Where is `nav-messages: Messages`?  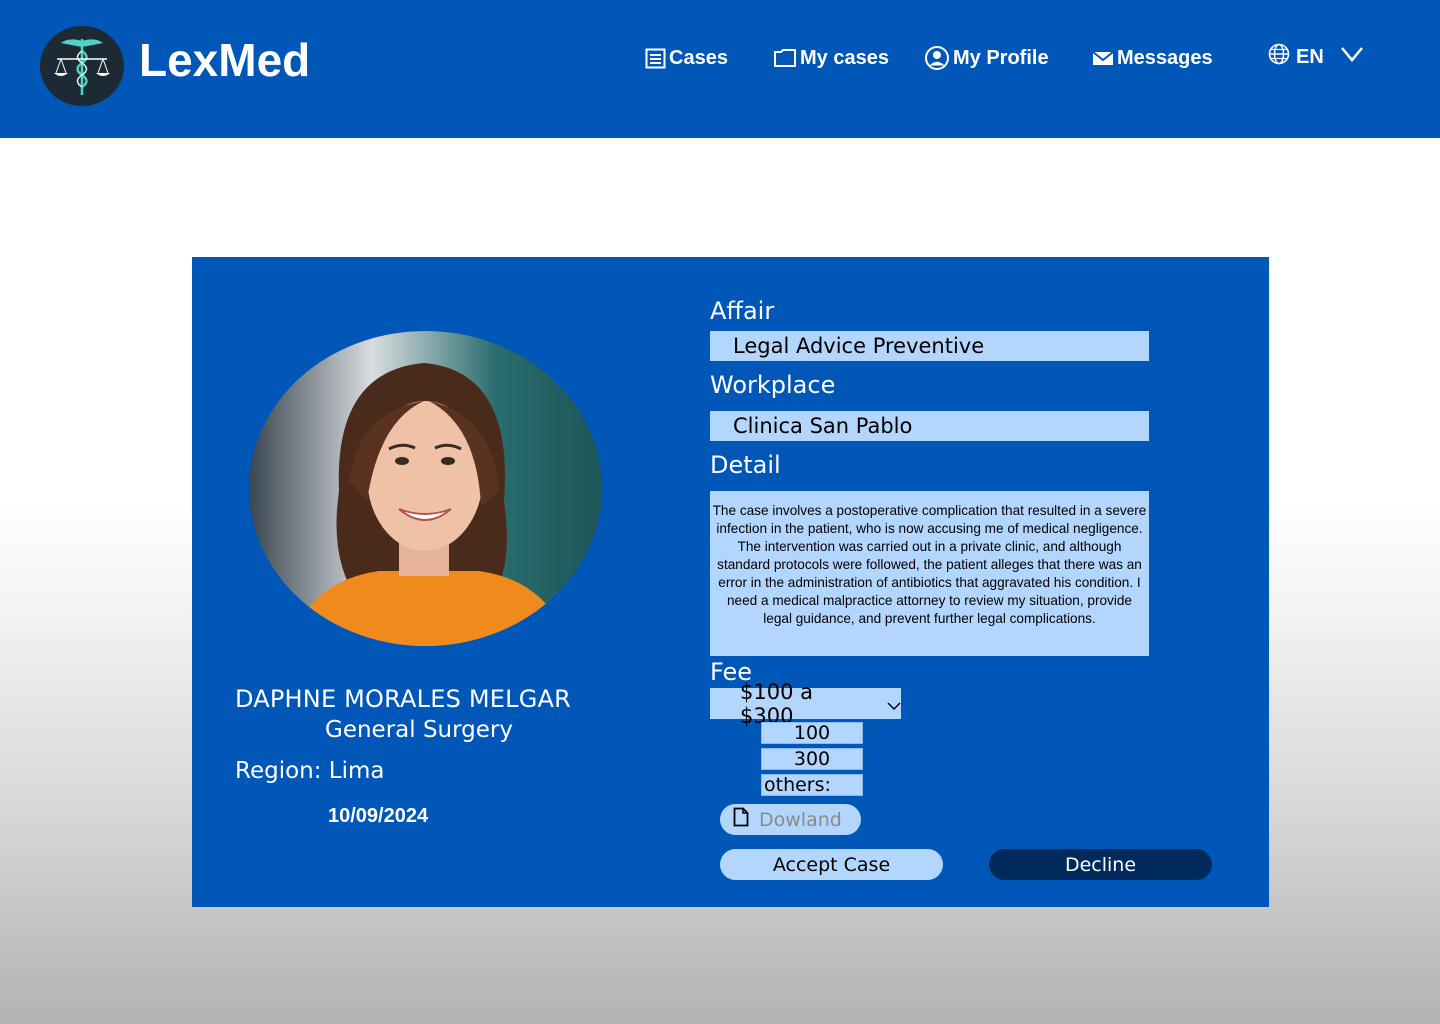
nav-messages: Messages is located at coordinates (1152, 58).